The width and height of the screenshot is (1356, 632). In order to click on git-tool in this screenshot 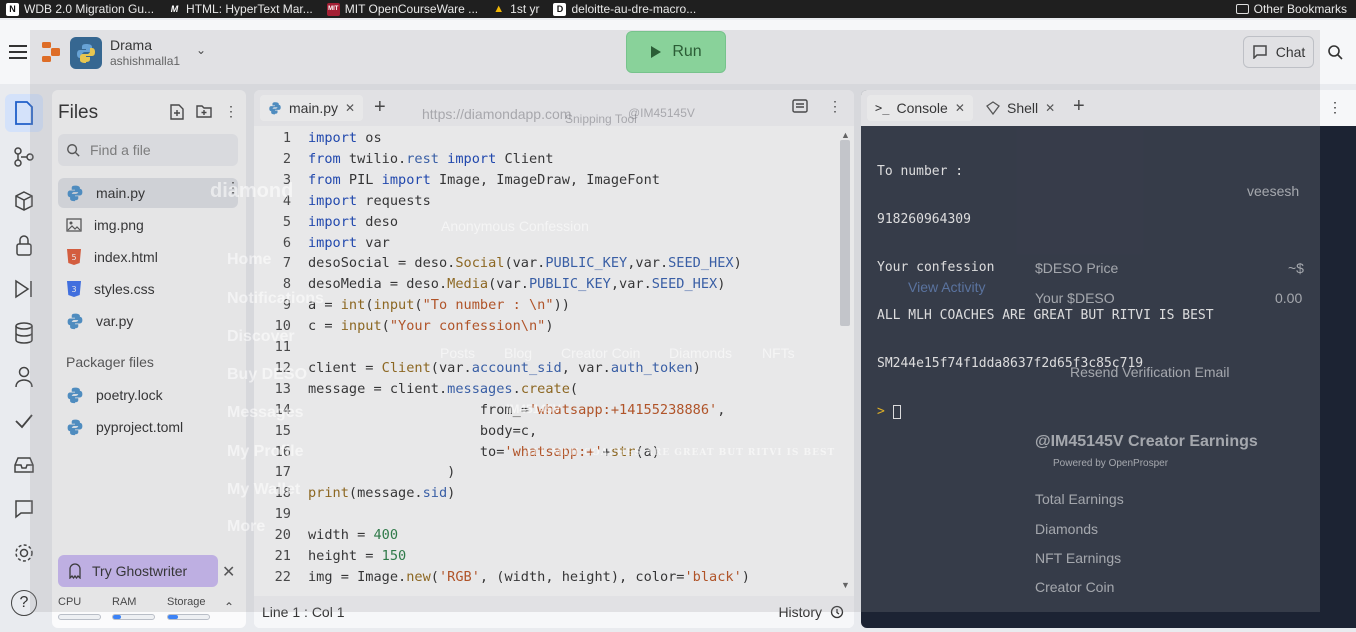, I will do `click(24, 157)`.